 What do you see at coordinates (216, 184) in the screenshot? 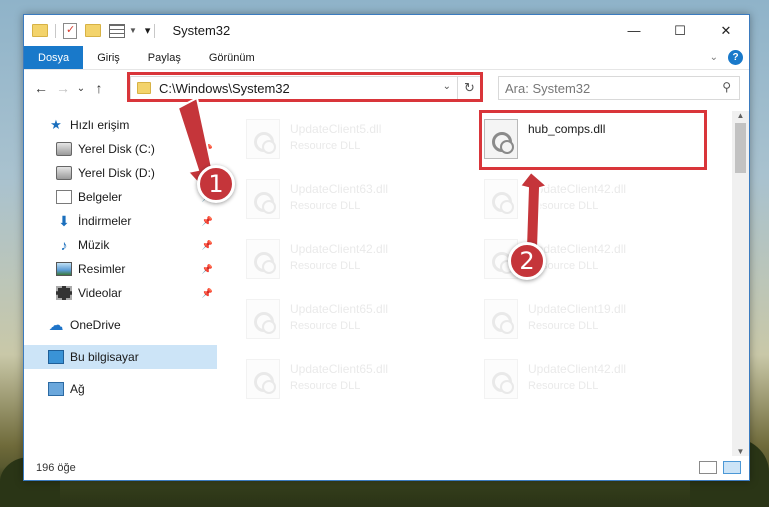
I see `step-1-badge: 1` at bounding box center [216, 184].